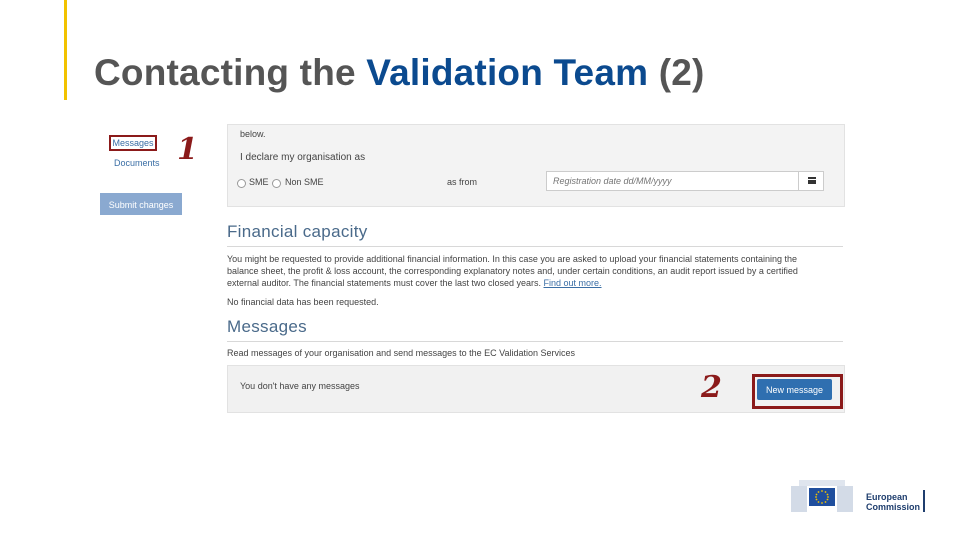 The image size is (960, 540). I want to click on sme-radio-label: SME, so click(259, 182).